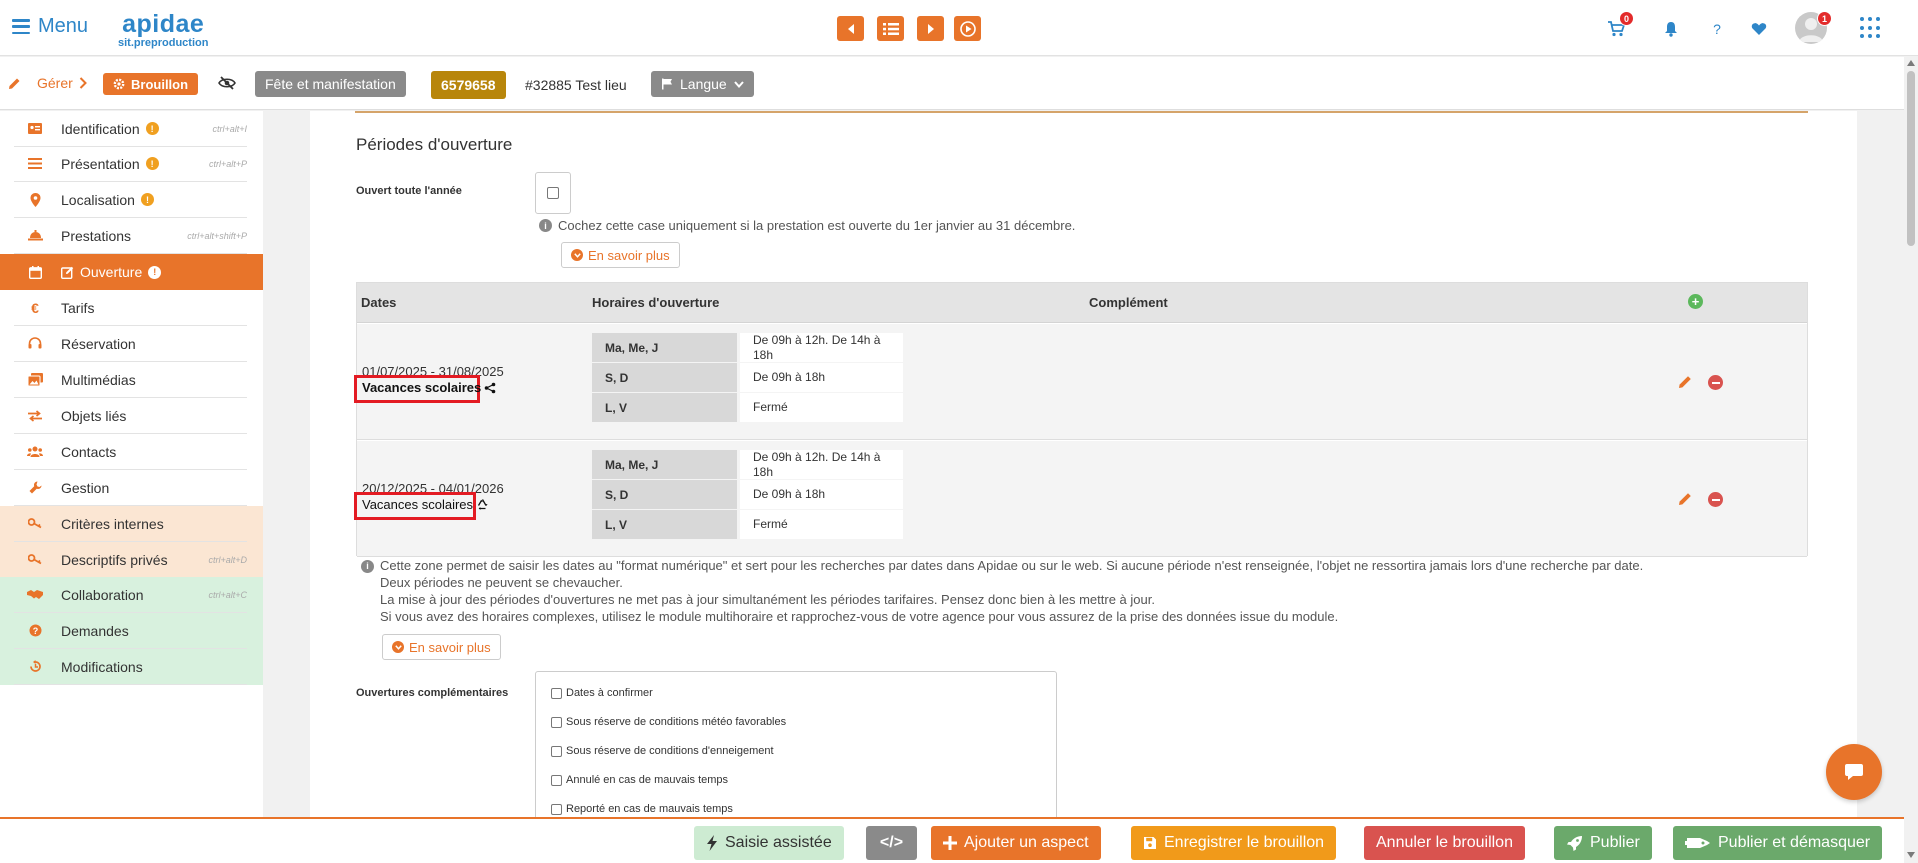 The height and width of the screenshot is (863, 1918). Describe the element at coordinates (670, 751) in the screenshot. I see `option-label: Sous réserve de conditions d'enneigement` at that location.